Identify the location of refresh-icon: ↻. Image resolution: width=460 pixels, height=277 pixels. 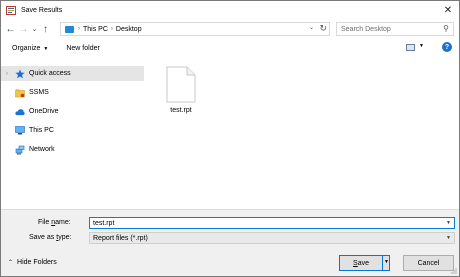
(323, 28).